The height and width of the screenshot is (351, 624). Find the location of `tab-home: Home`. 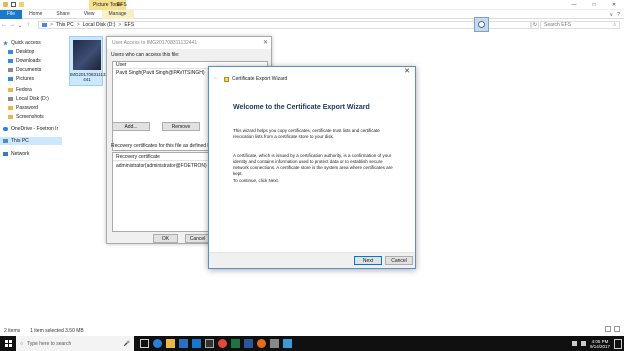

tab-home: Home is located at coordinates (35, 14).